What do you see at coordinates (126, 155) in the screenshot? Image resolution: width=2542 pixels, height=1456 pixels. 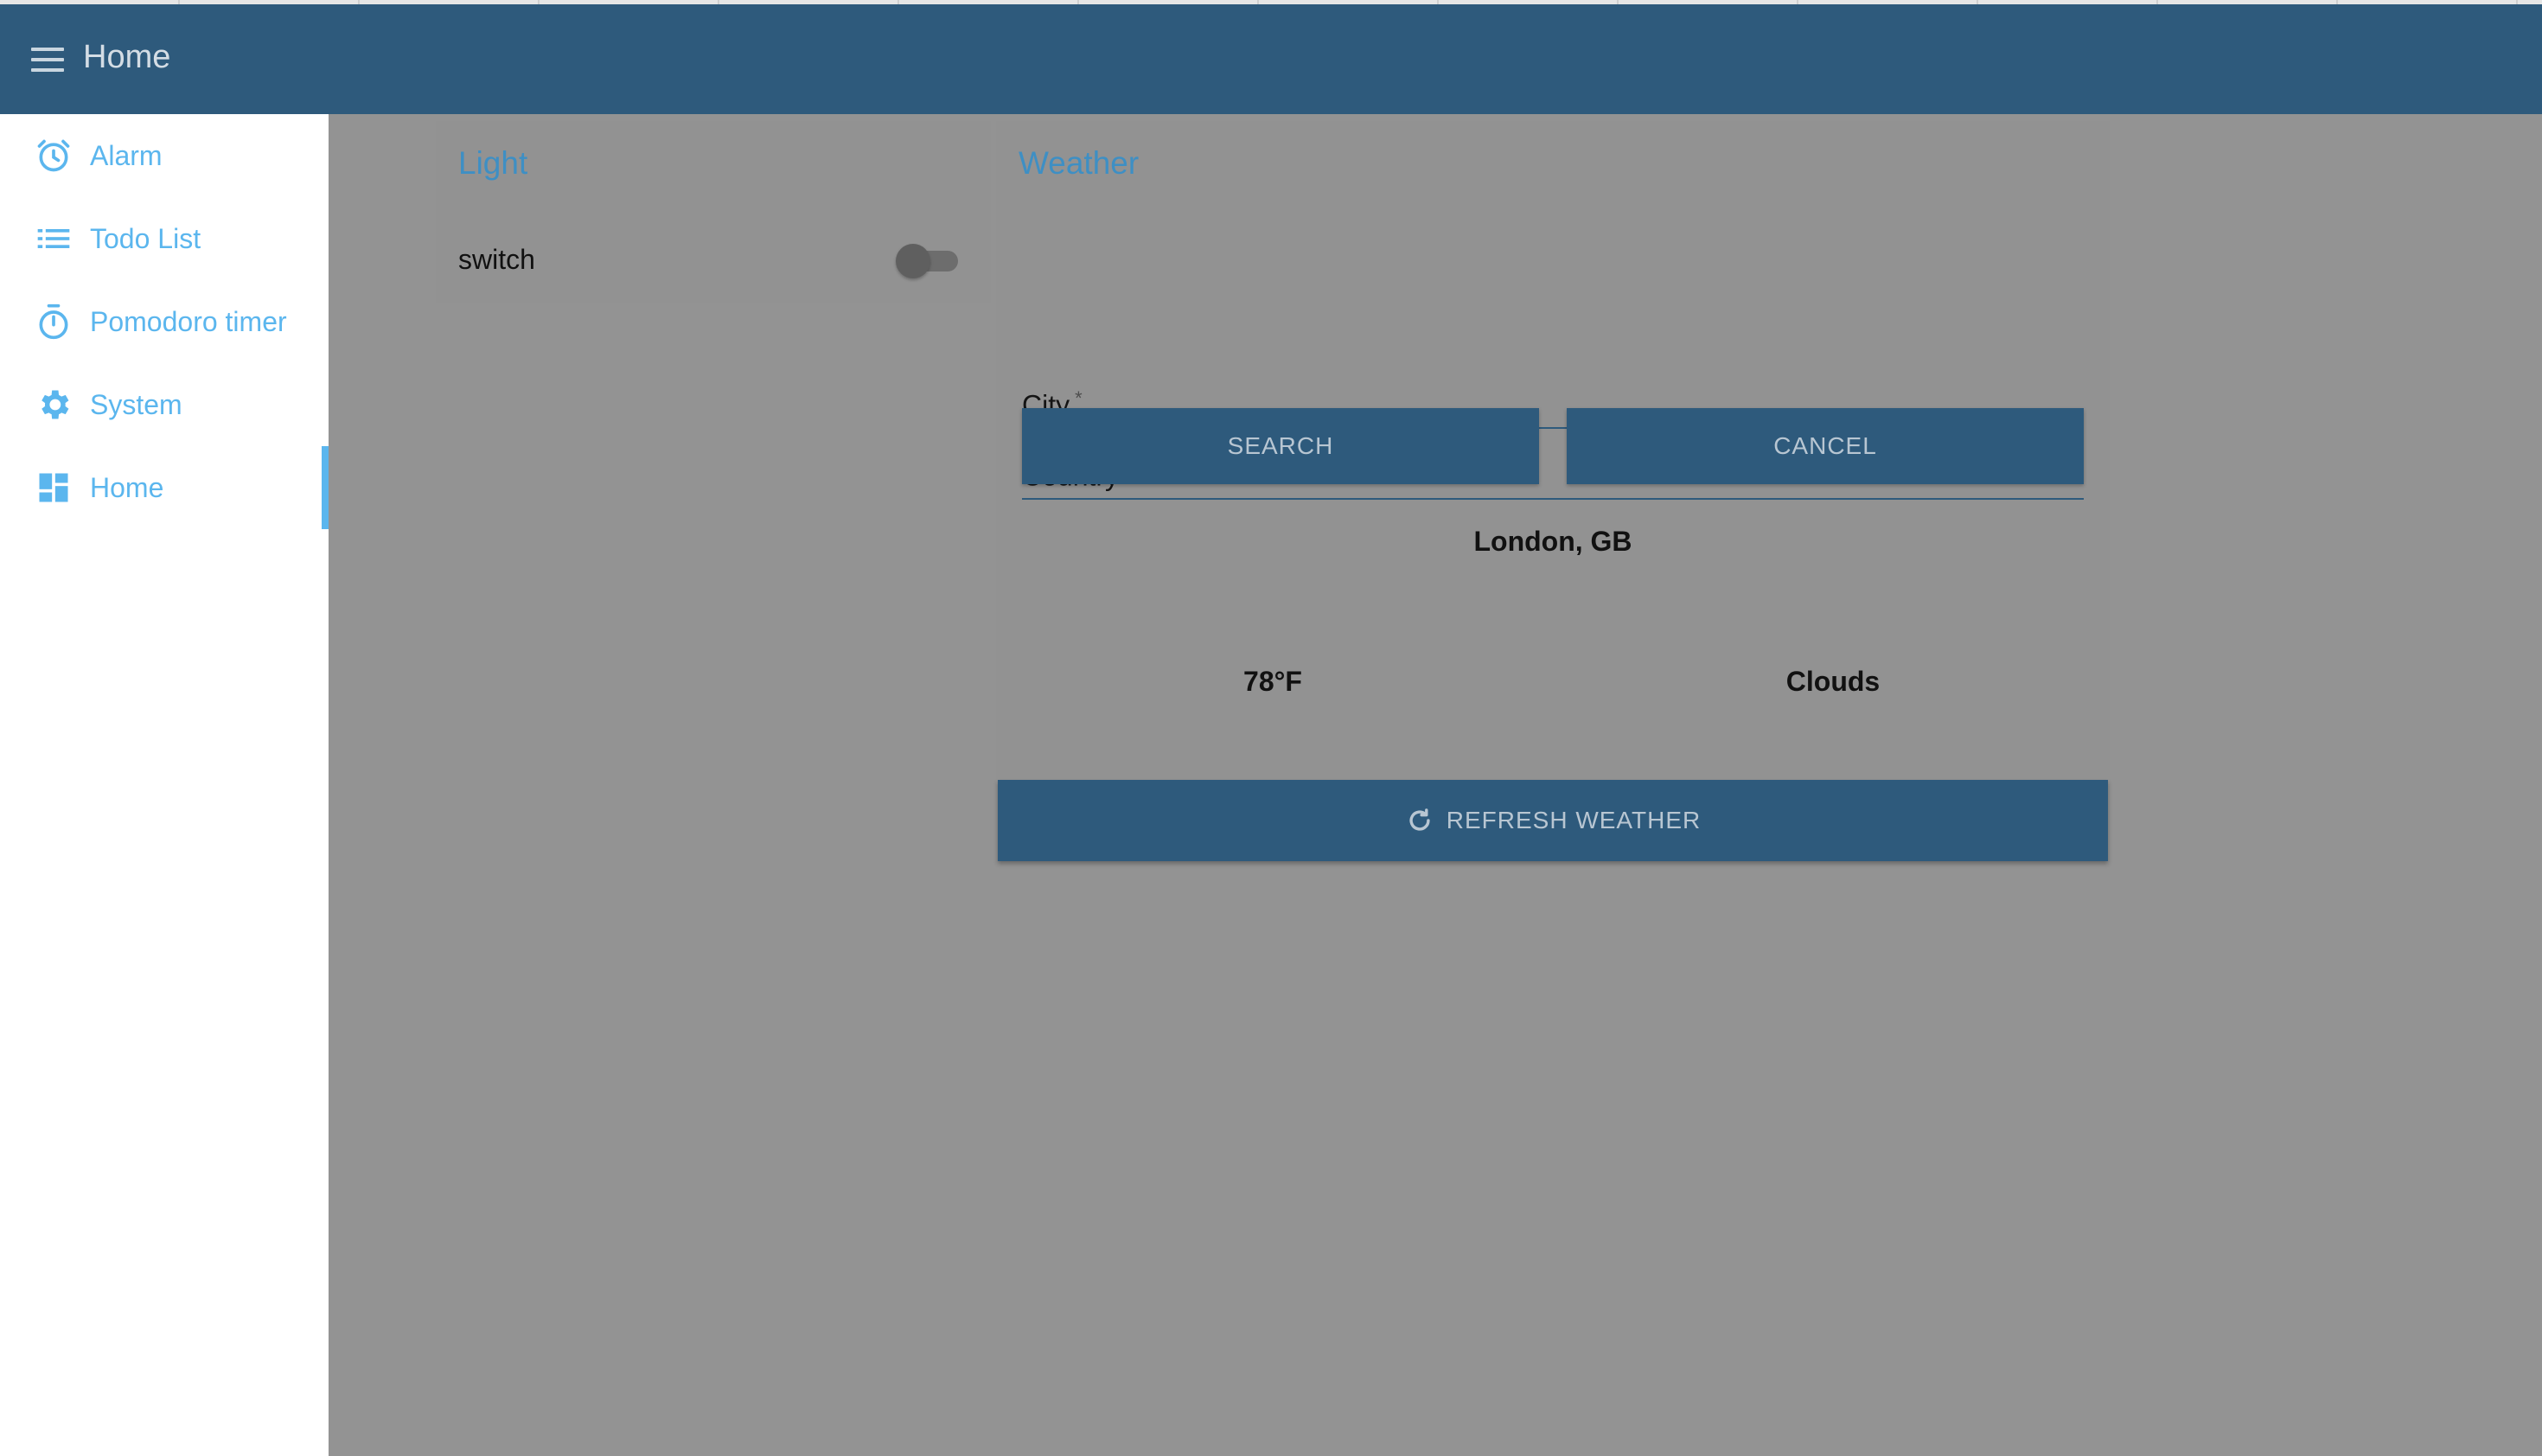 I see `sidebar-item-label: Alarm` at bounding box center [126, 155].